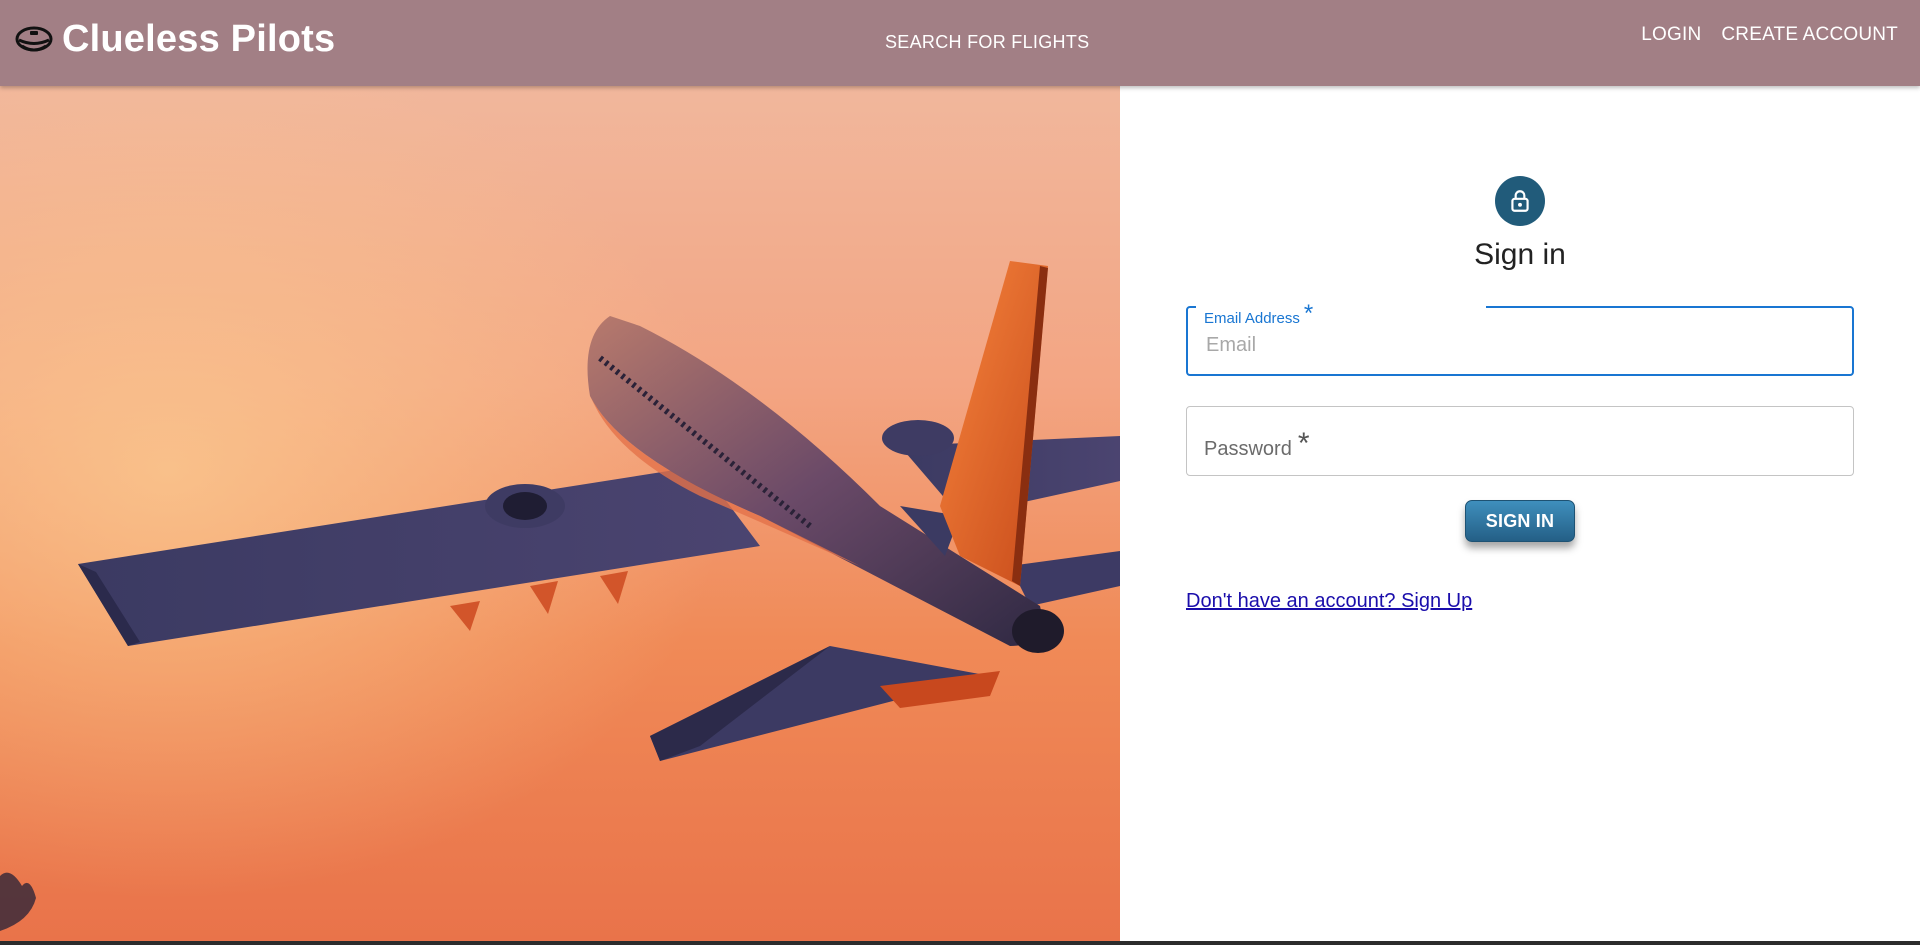 This screenshot has height=945, width=1920. I want to click on email-field: Email Address *, so click(1520, 338).